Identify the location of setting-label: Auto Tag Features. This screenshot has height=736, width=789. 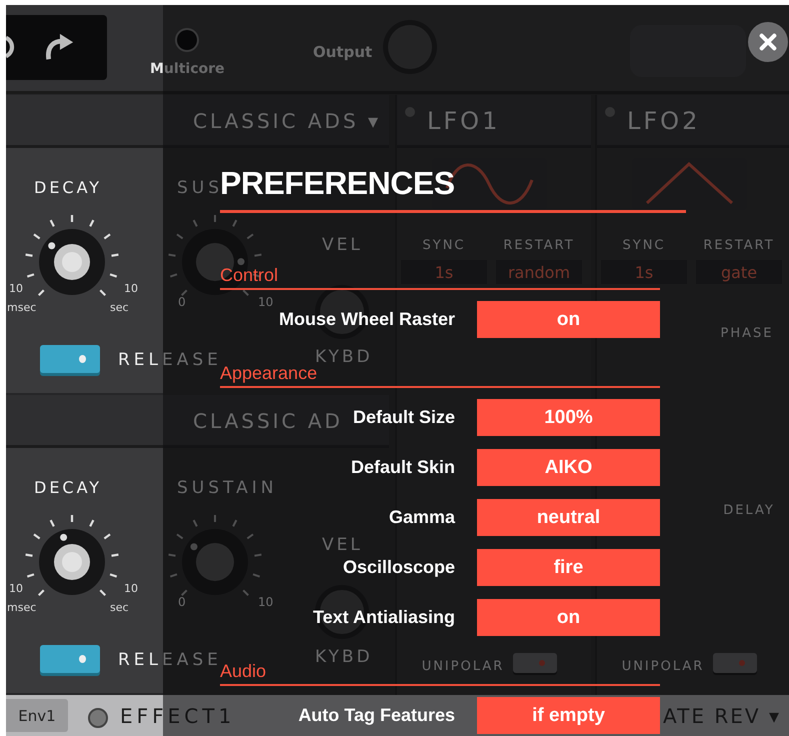
(376, 715).